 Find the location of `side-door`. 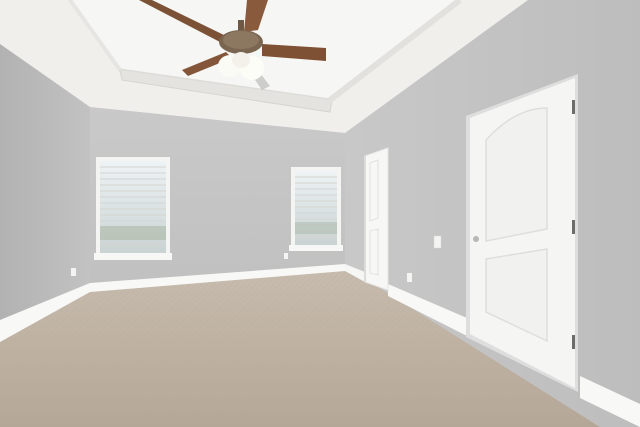

side-door is located at coordinates (376, 219).